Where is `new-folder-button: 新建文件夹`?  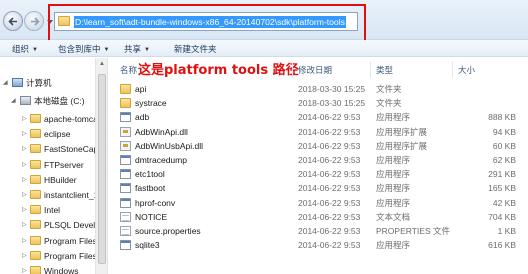 new-folder-button: 新建文件夹 is located at coordinates (195, 49).